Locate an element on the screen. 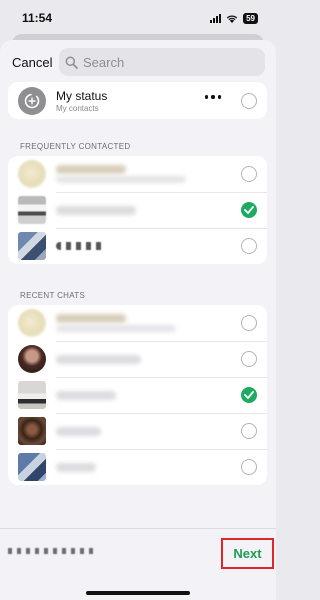 The height and width of the screenshot is (600, 320). battery-indicator: 59 is located at coordinates (250, 18).